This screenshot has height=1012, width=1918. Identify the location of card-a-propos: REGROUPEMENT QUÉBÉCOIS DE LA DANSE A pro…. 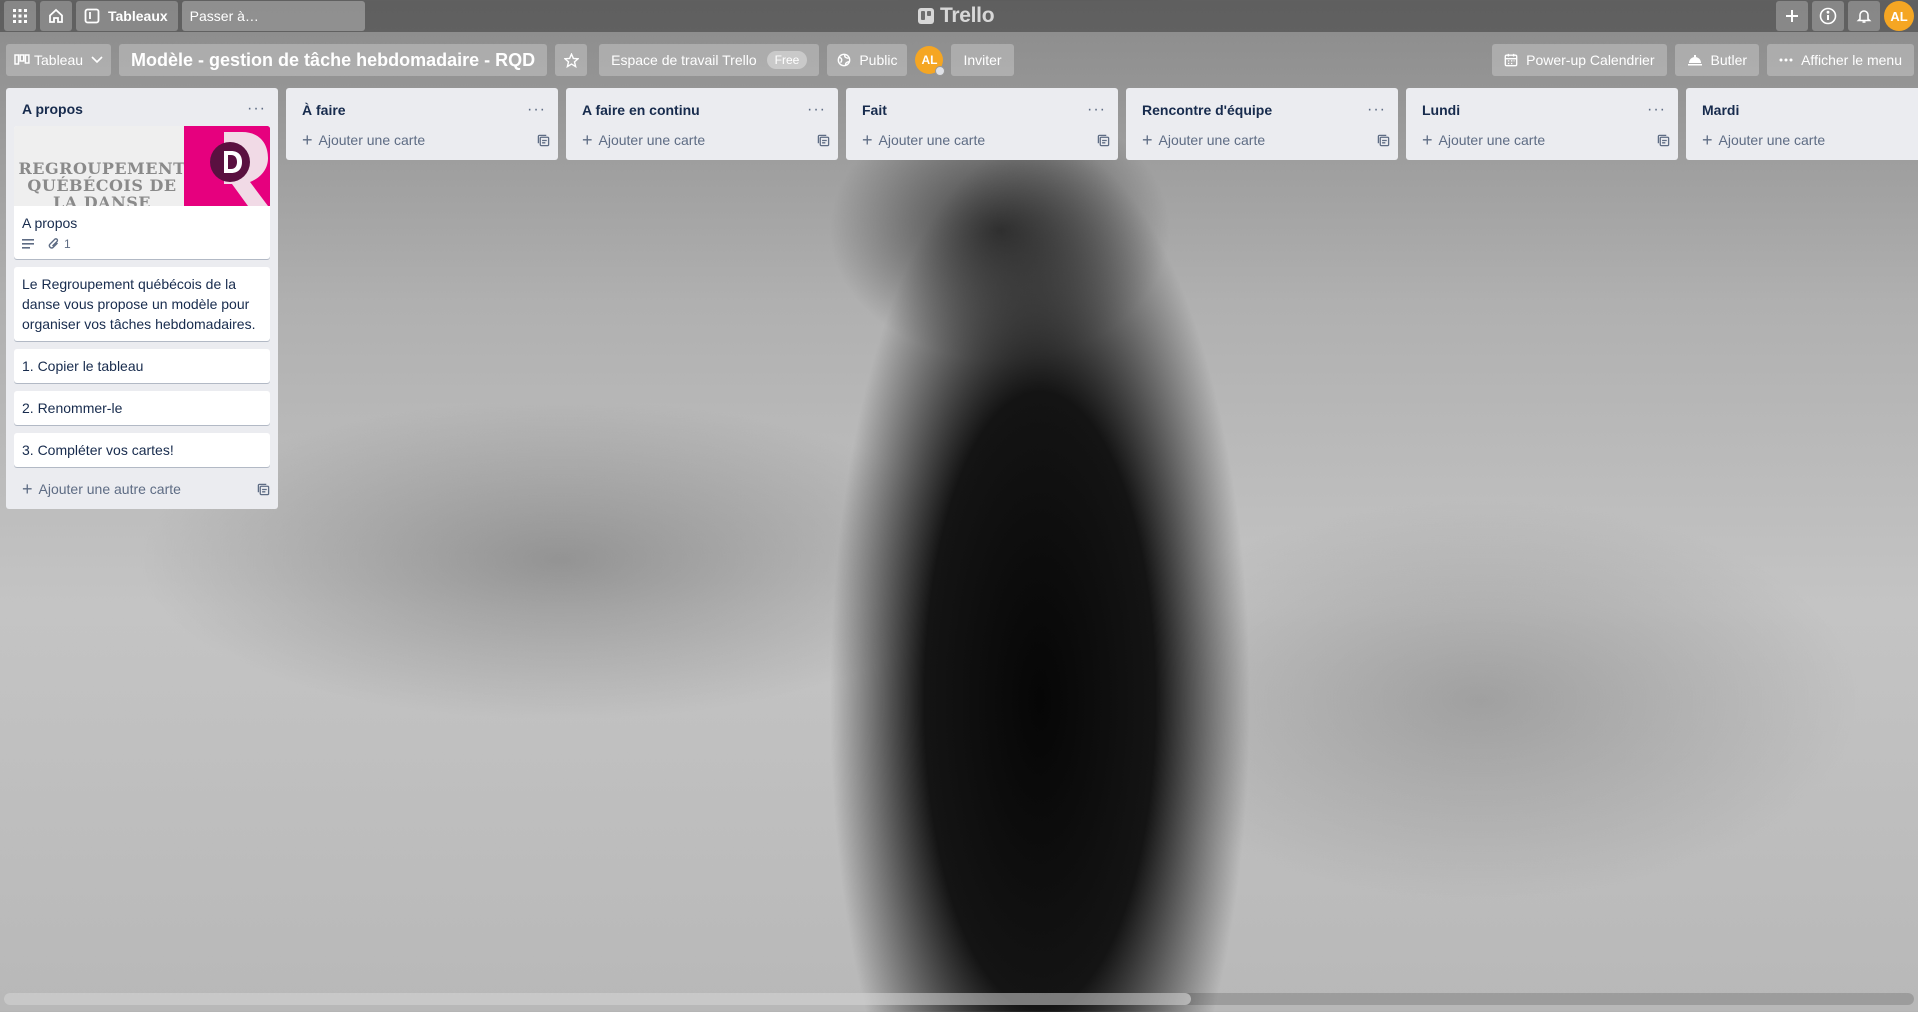
(142, 192).